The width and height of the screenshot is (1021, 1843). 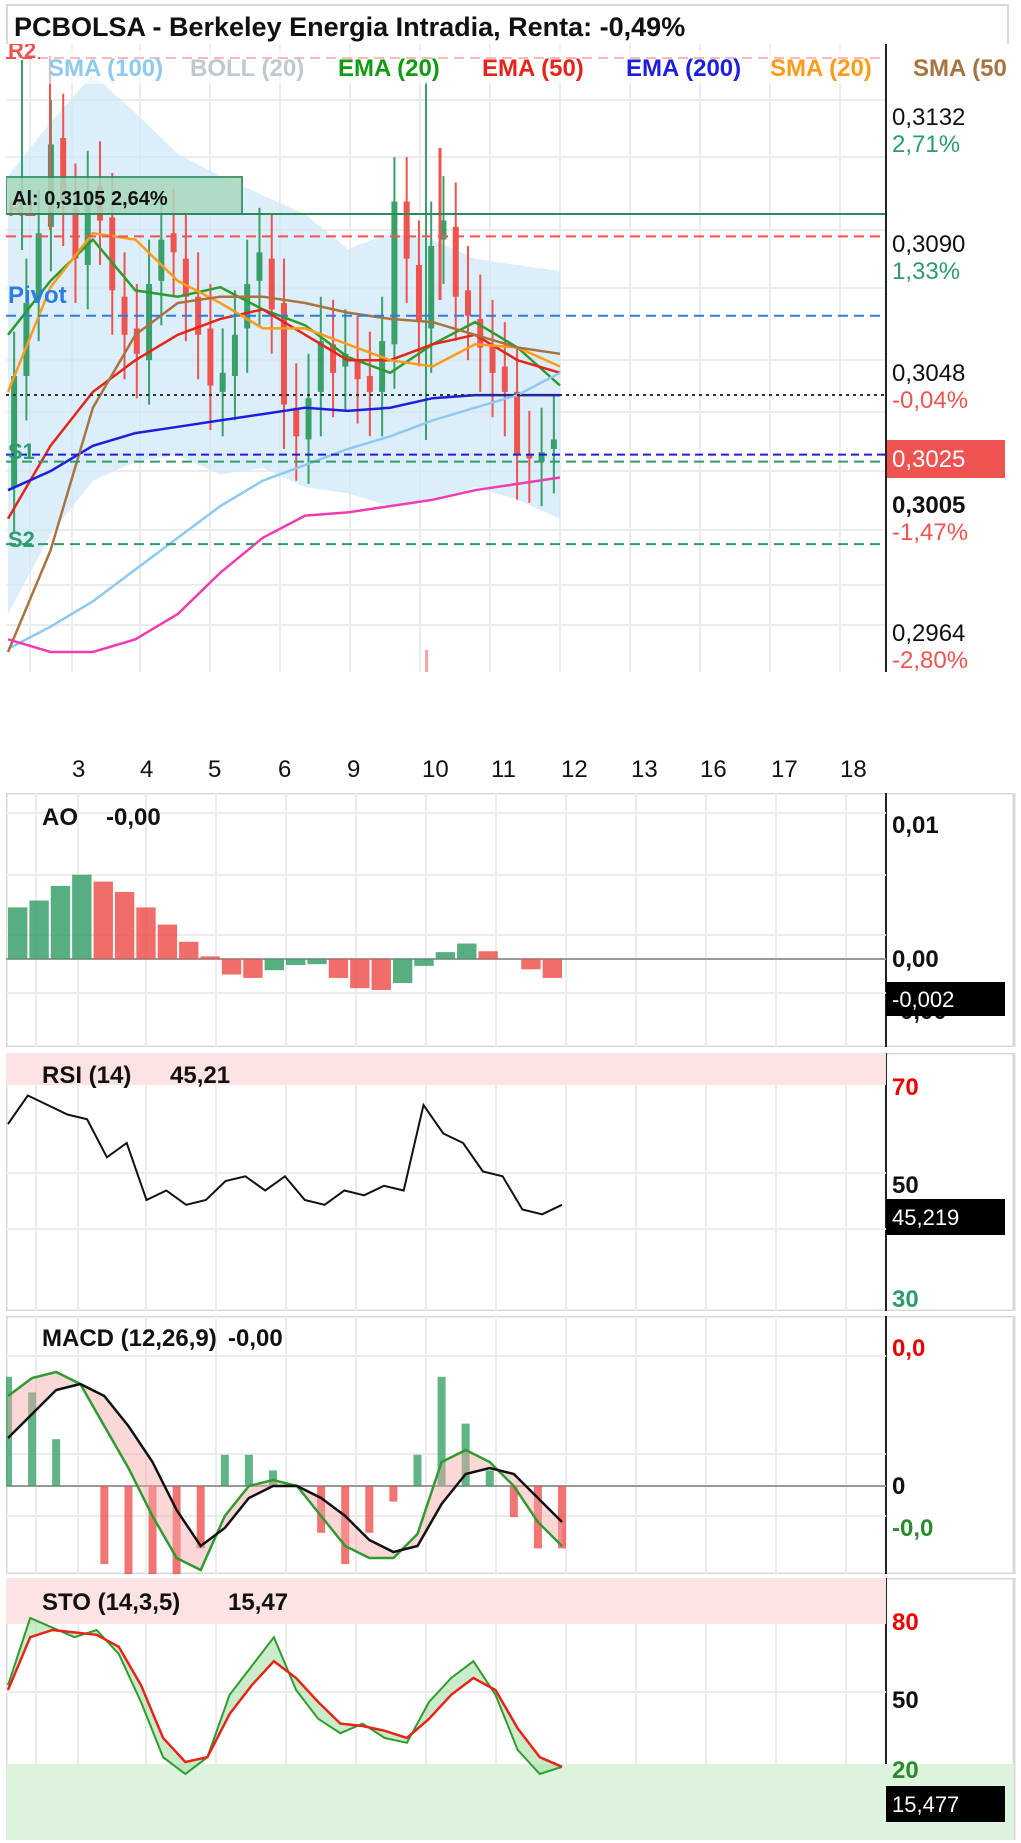 I want to click on price-tick-label: 0,3090, so click(x=928, y=244).